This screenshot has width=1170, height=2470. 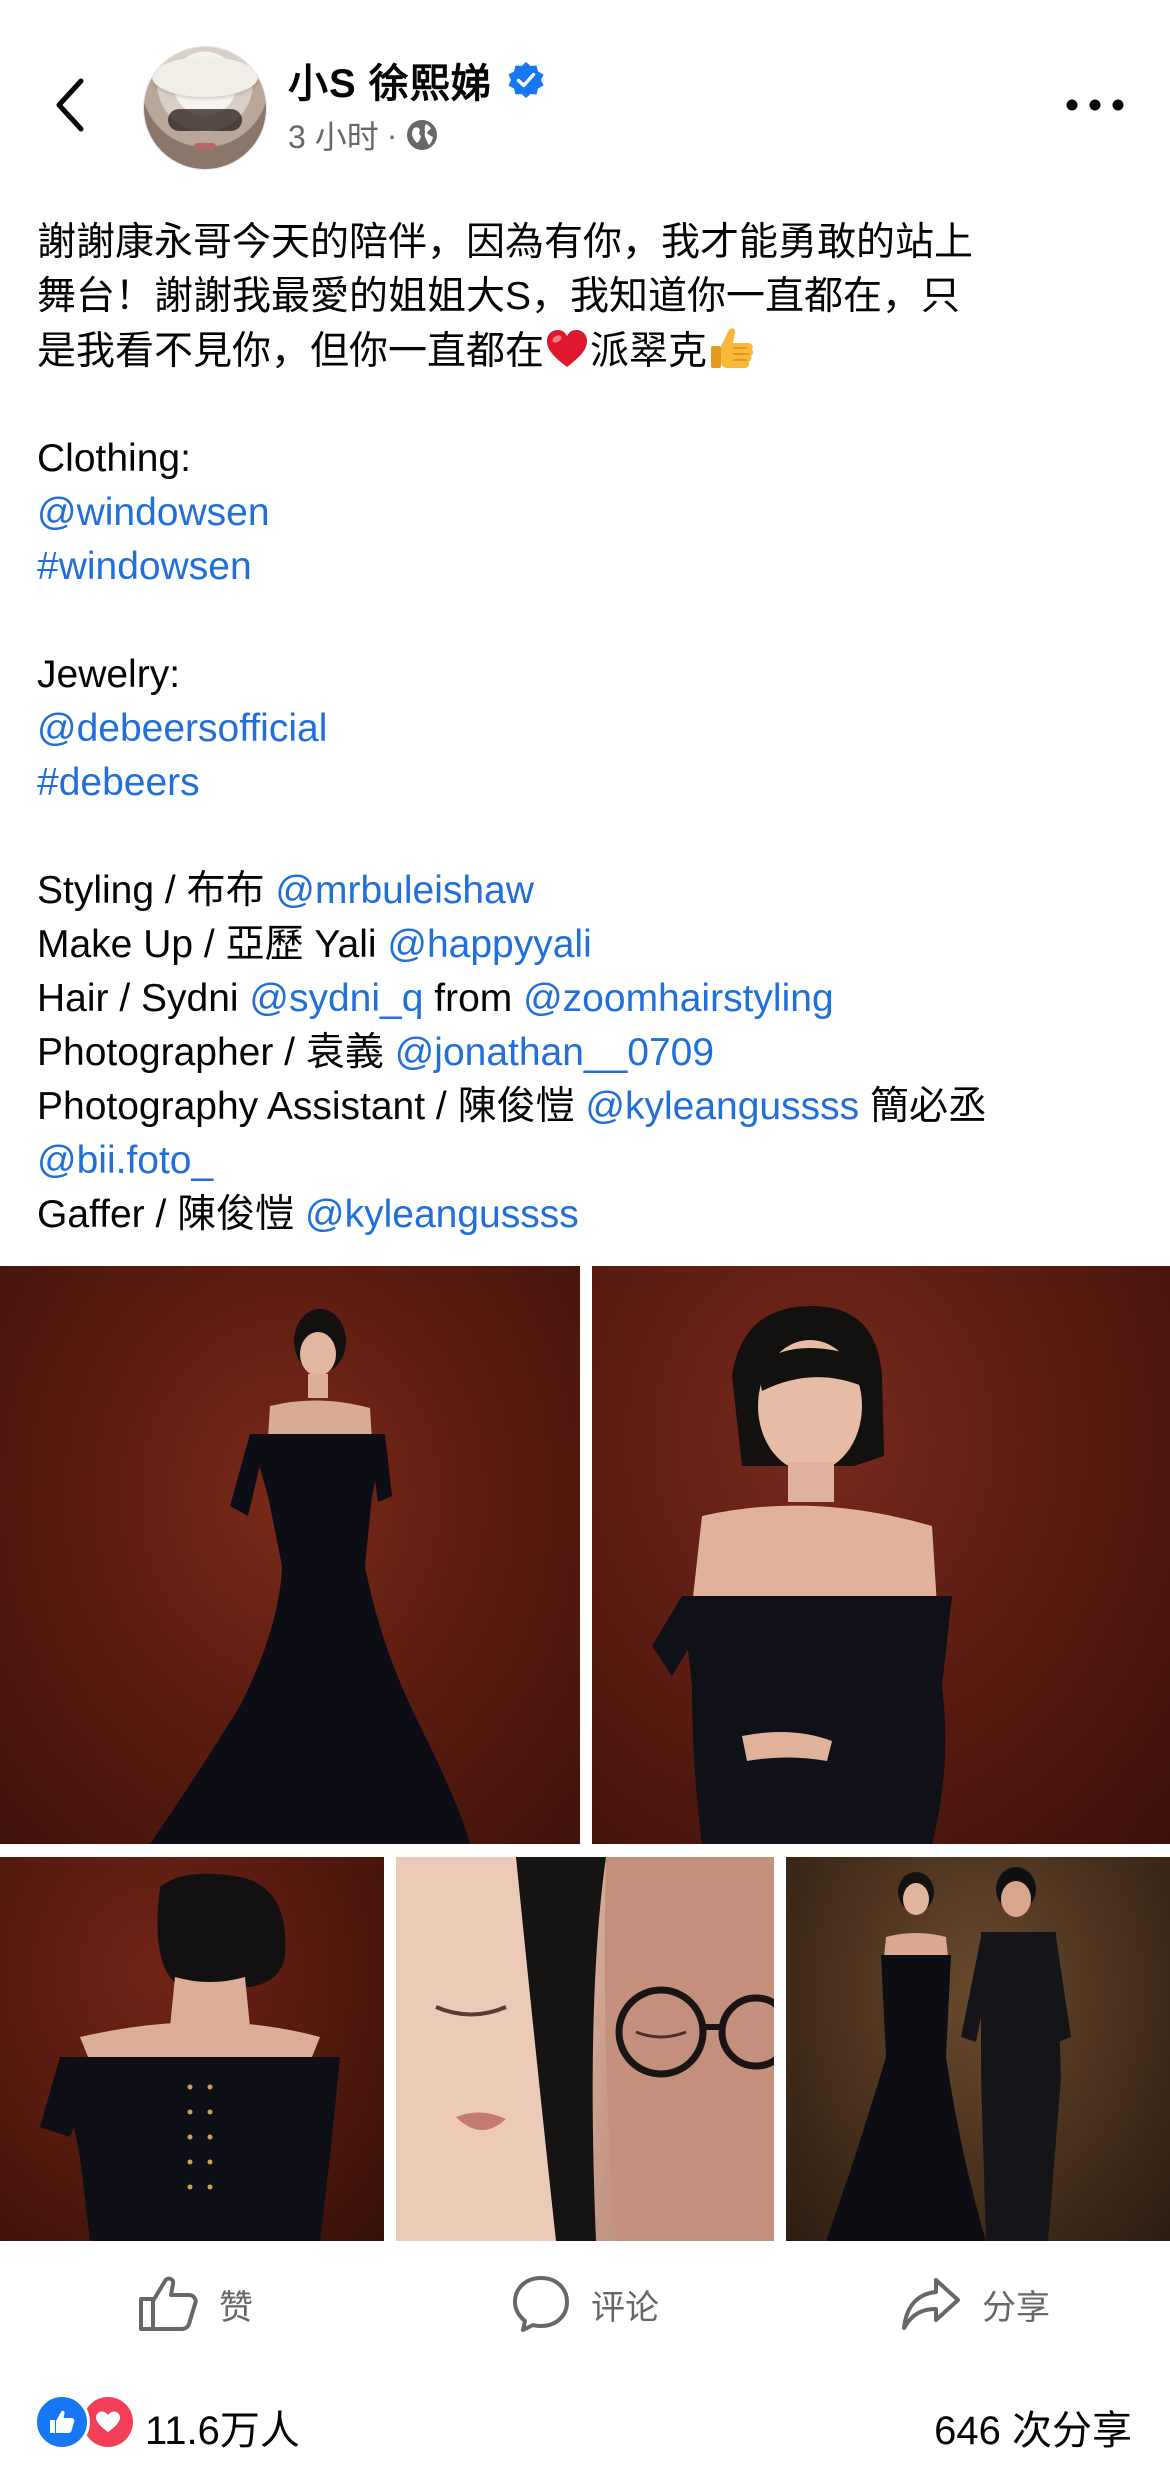 What do you see at coordinates (1033, 2427) in the screenshot?
I see `share-count: 646 次分享` at bounding box center [1033, 2427].